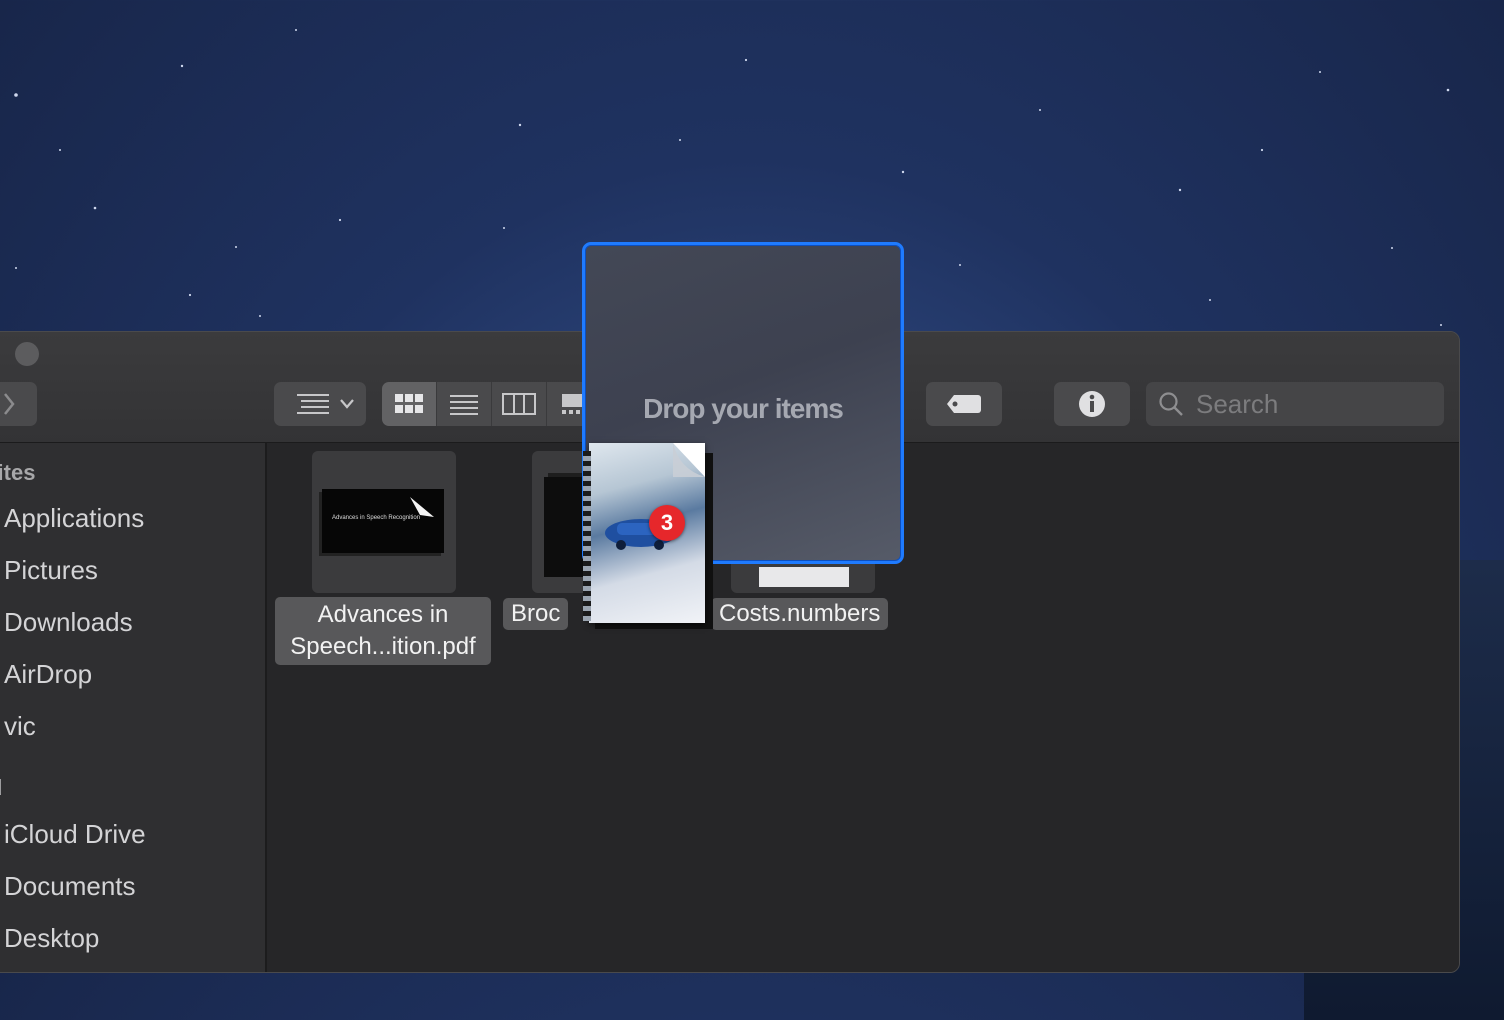 This screenshot has width=1504, height=1020. I want to click on search-field, so click(1295, 404).